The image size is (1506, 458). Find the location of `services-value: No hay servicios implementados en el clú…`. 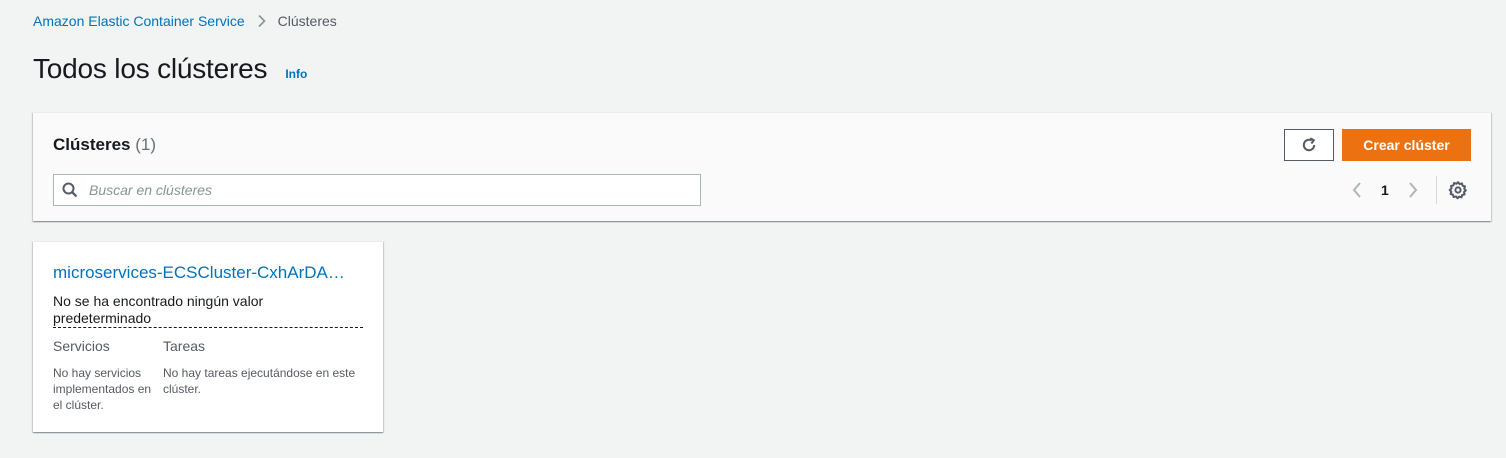

services-value: No hay servicios implementados en el clú… is located at coordinates (102, 389).